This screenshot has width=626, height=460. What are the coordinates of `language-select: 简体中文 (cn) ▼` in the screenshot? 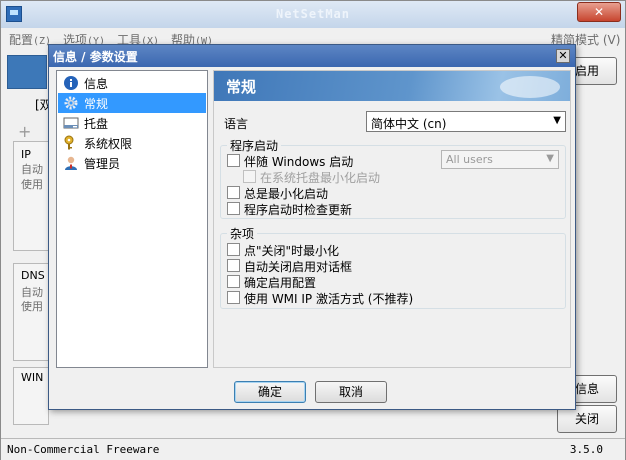 It's located at (466, 121).